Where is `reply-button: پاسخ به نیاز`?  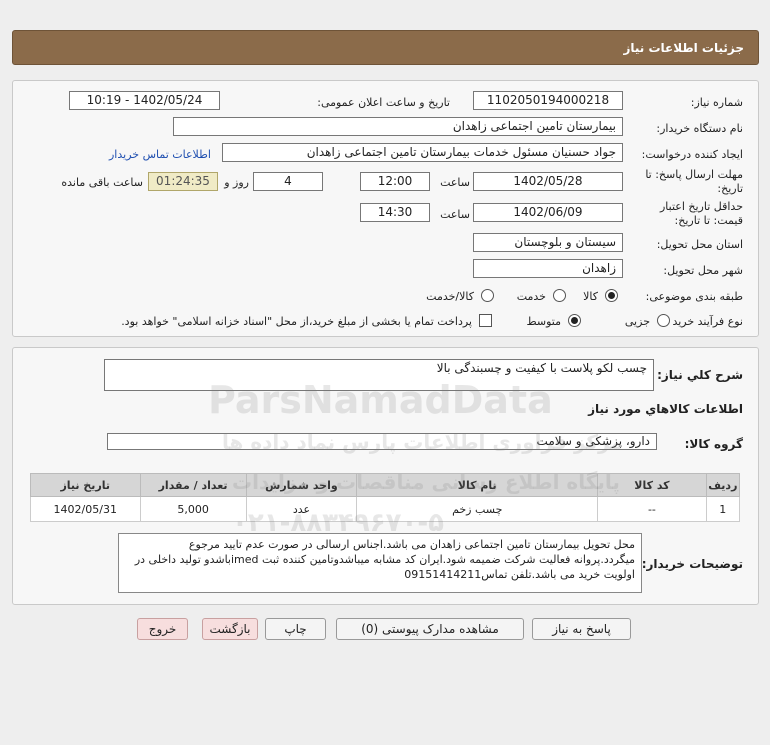 reply-button: پاسخ به نیاز is located at coordinates (581, 629).